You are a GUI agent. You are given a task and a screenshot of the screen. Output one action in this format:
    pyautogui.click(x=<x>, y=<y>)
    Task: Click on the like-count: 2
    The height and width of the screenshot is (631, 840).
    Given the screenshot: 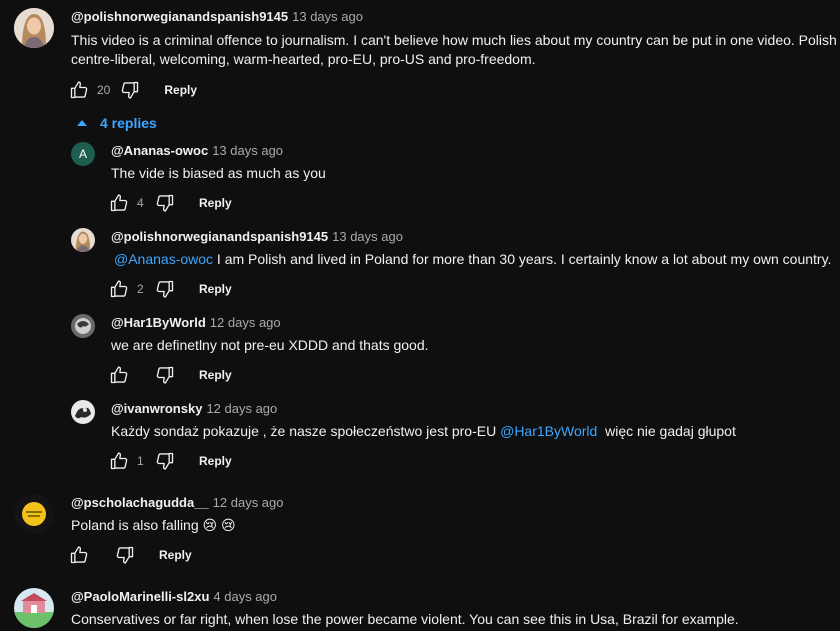 What is the action you would take?
    pyautogui.click(x=140, y=289)
    